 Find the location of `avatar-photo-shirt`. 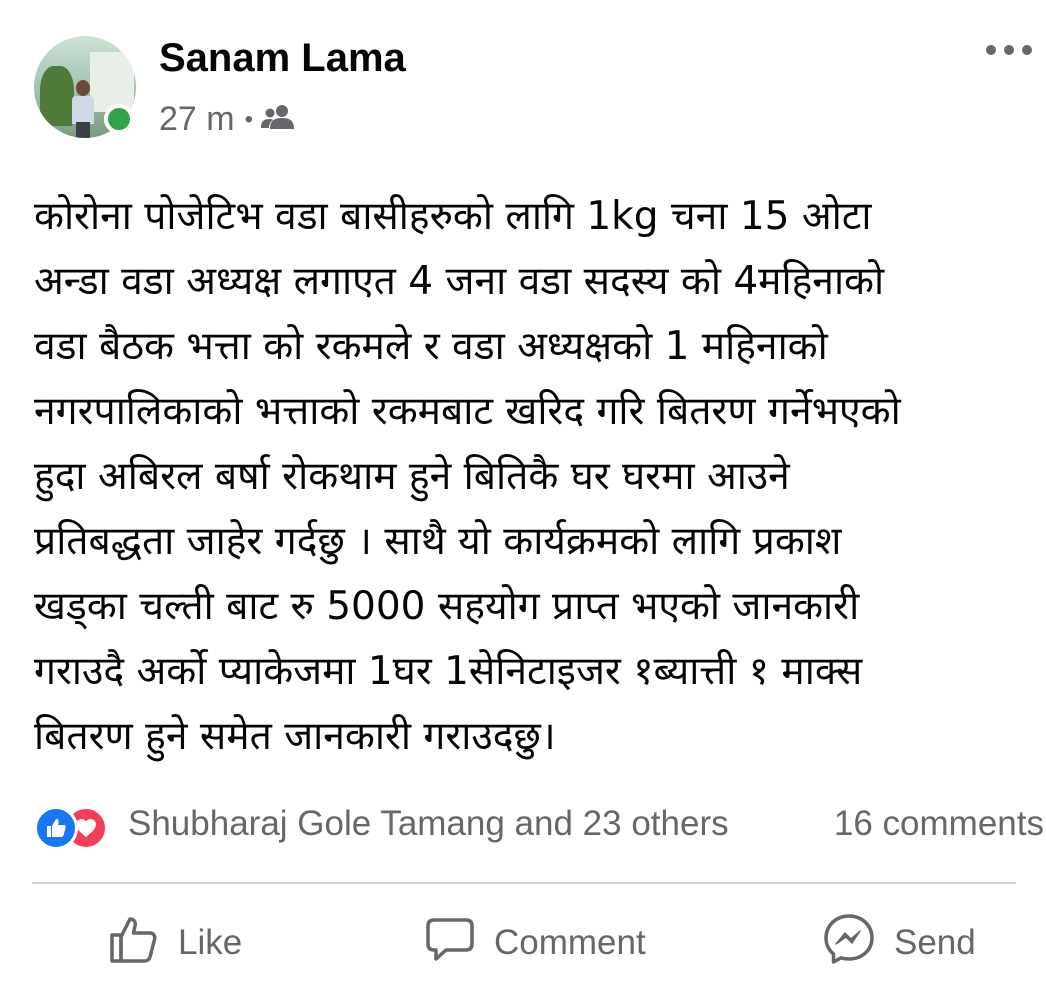

avatar-photo-shirt is located at coordinates (83, 110).